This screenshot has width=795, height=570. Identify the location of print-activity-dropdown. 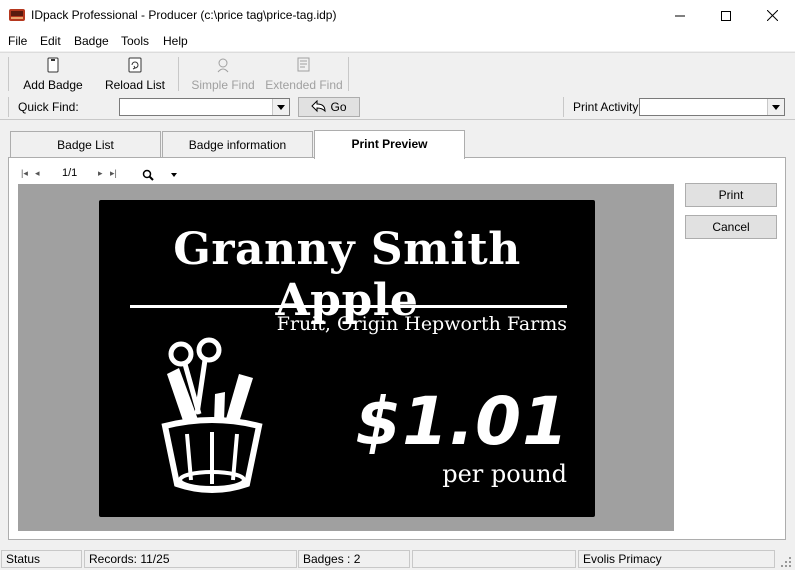
(775, 107).